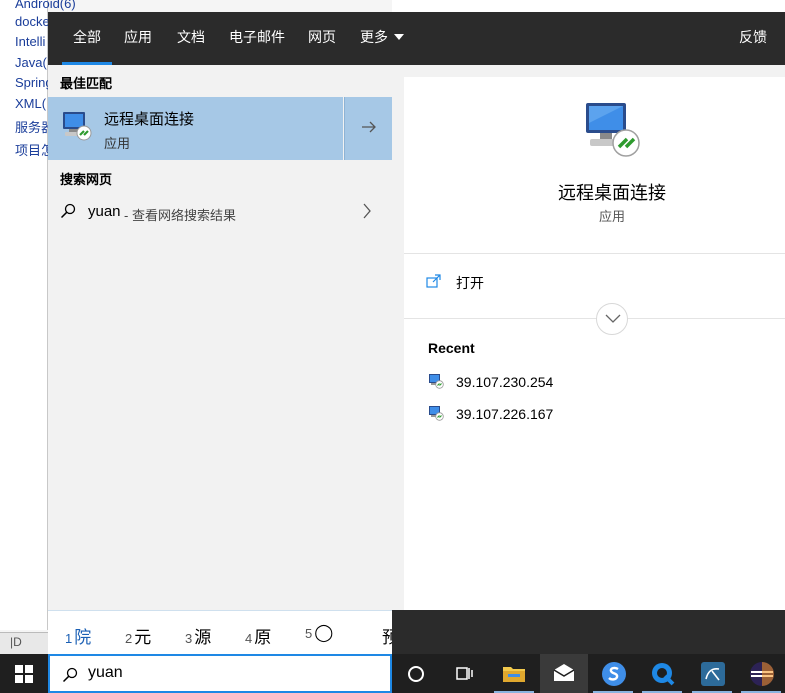 The image size is (785, 693). Describe the element at coordinates (578, 414) in the screenshot. I see `recent-item: 39.107.226.167` at that location.